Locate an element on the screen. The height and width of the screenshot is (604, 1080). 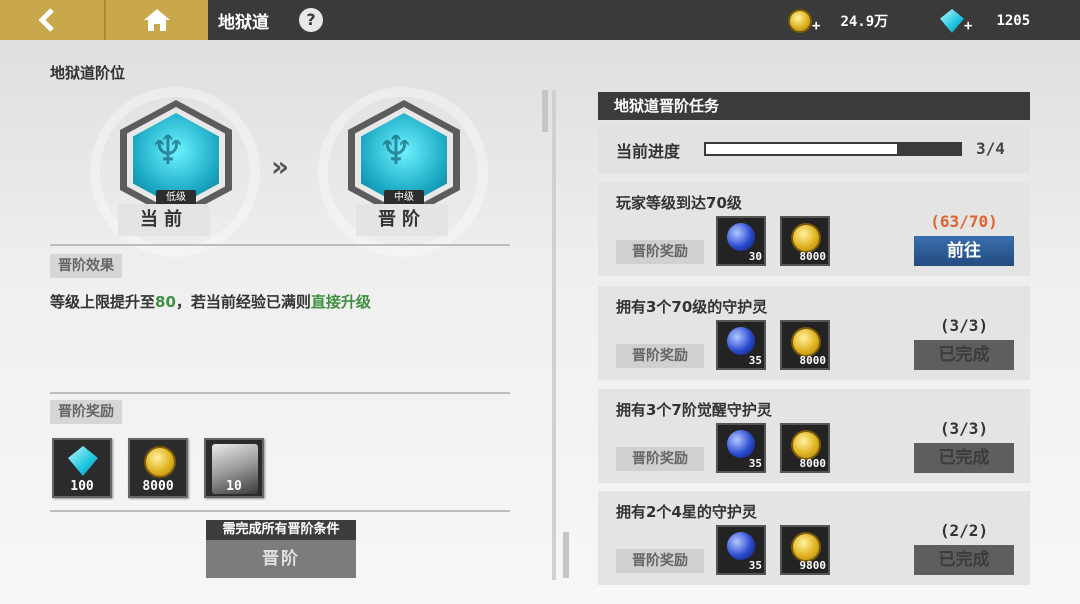
progress-label: 当前进度 is located at coordinates (648, 151).